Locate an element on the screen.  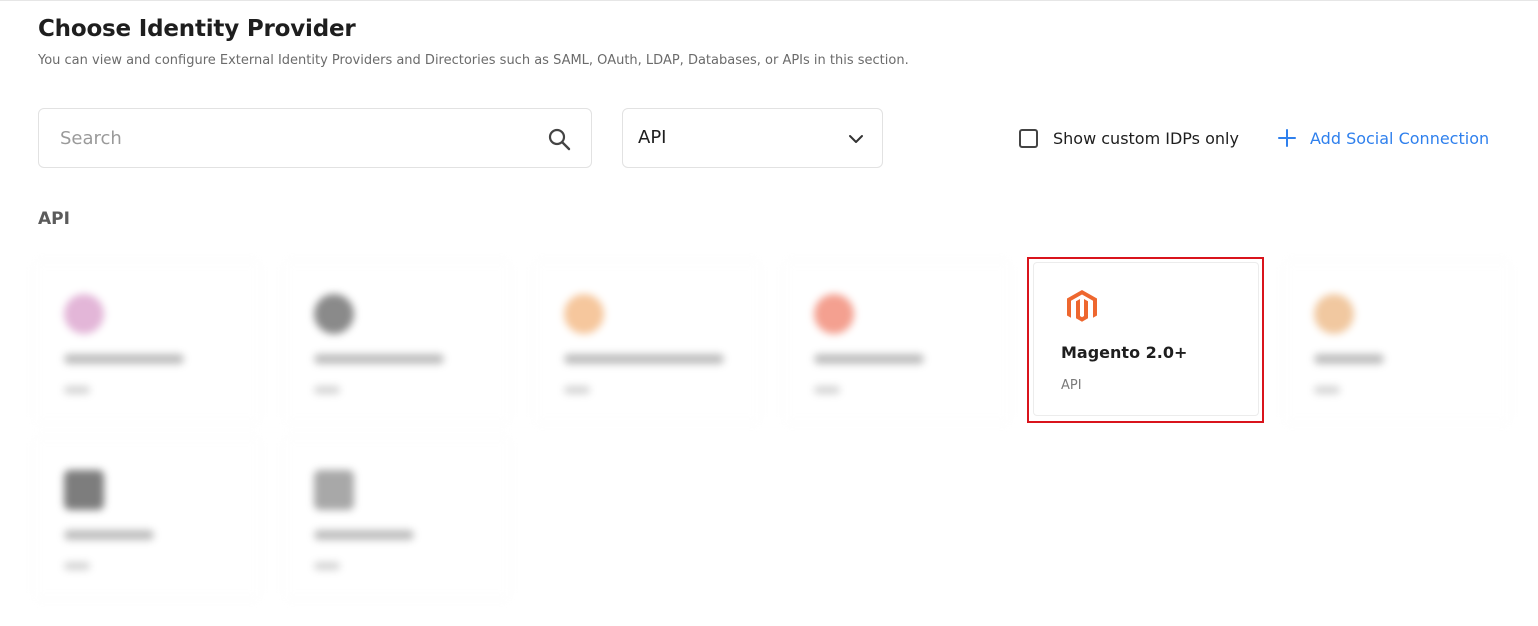
search-box is located at coordinates (315, 138).